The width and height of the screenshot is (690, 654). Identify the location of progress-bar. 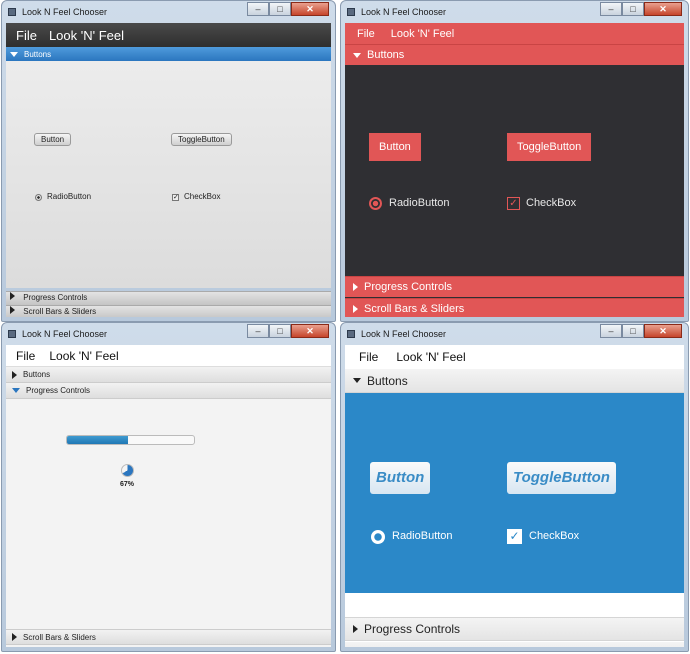
(130, 440).